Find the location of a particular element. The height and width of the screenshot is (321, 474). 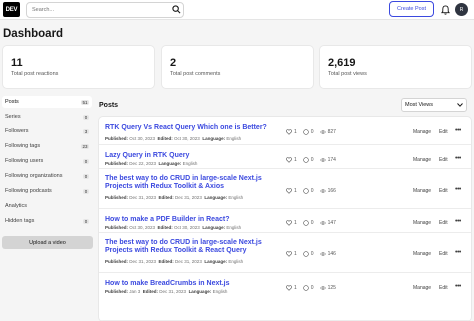

sidebar-item-label: Following tags is located at coordinates (23, 146).